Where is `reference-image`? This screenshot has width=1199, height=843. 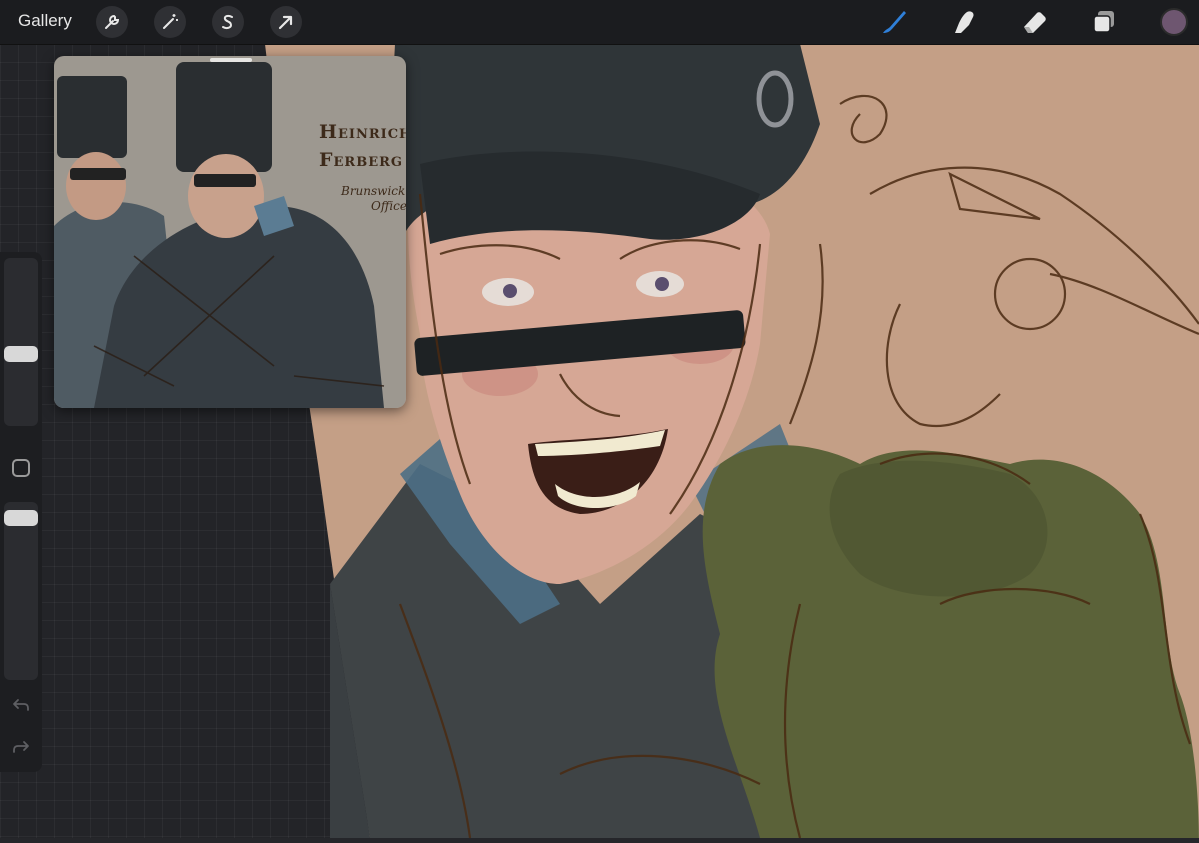
reference-image is located at coordinates (230, 232).